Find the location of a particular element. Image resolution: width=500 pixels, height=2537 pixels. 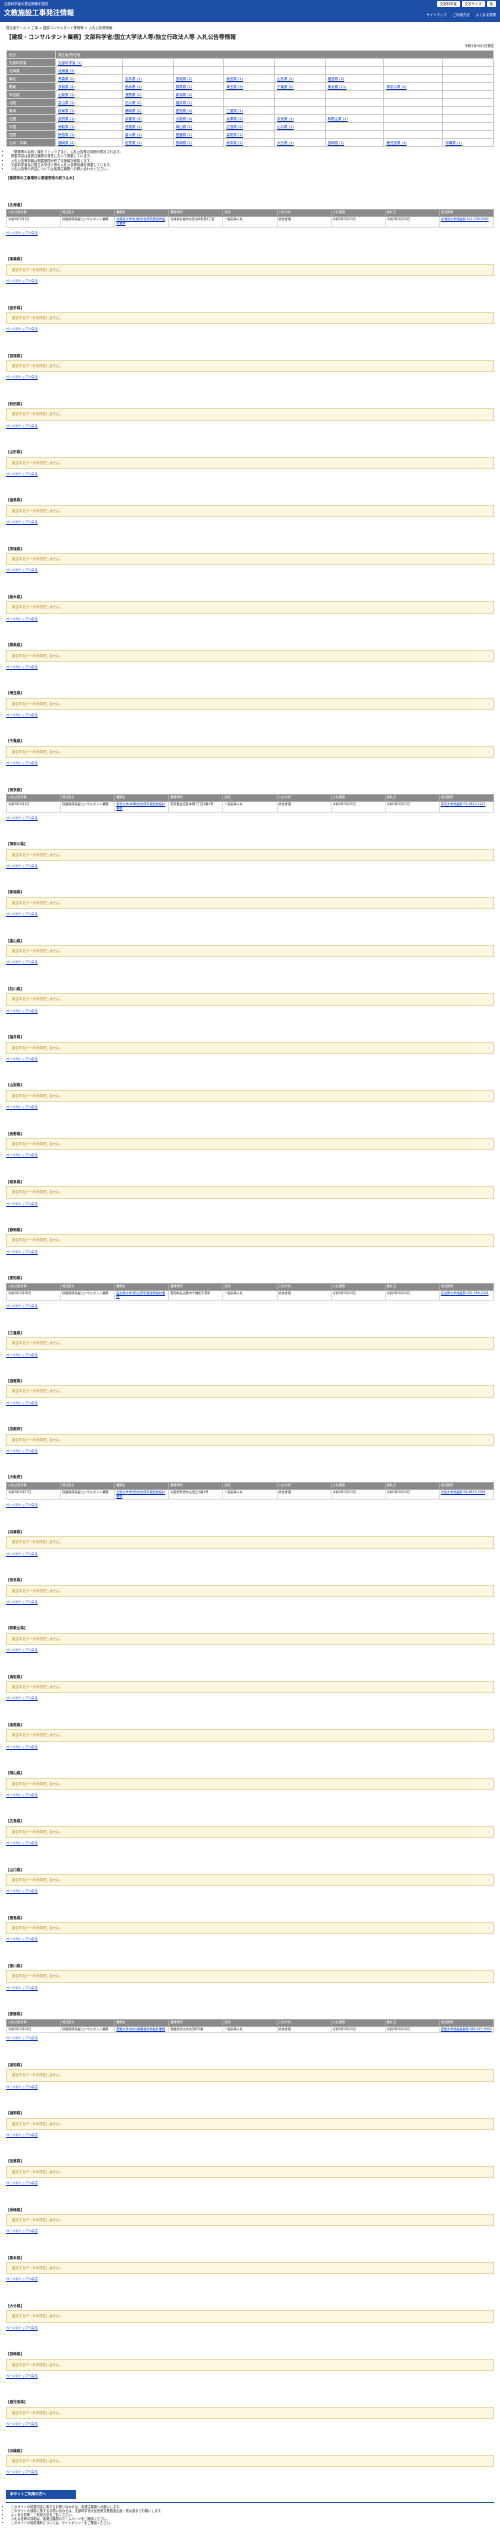

contact-link: 東京大学施設部 03-3812-2111 is located at coordinates (463, 804).